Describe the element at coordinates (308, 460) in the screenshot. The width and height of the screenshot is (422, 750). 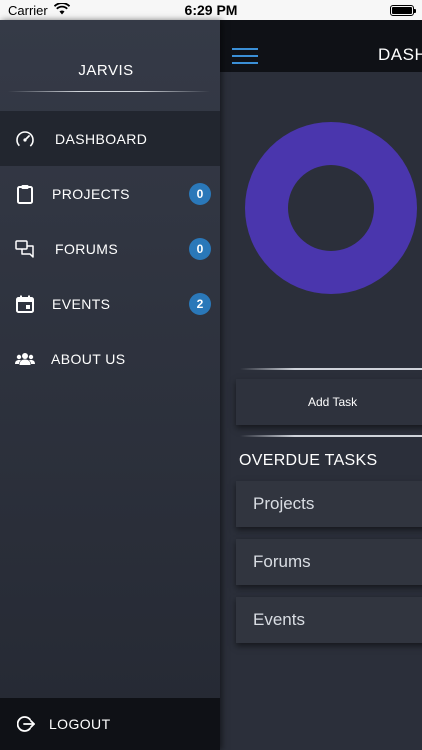
I see `overdue-tasks-heading: OVERDUE TASKS` at that location.